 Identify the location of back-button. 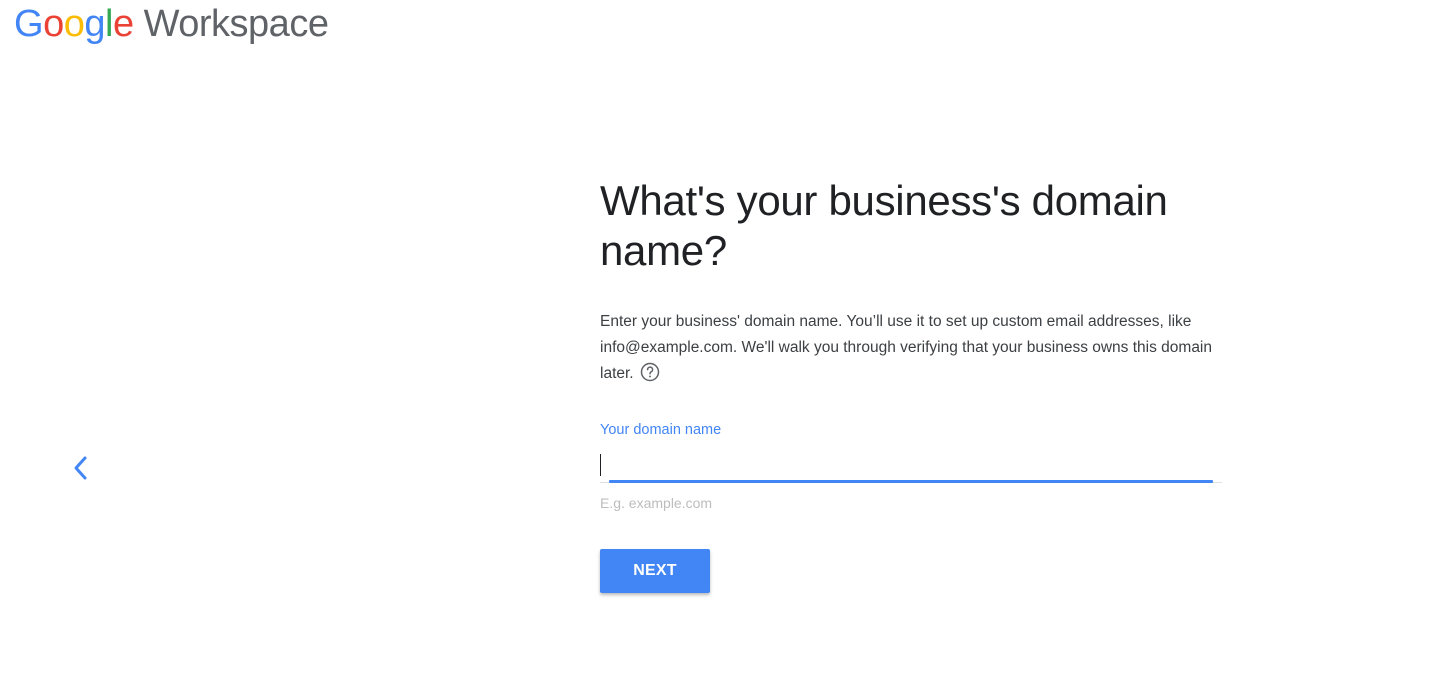
(81, 468).